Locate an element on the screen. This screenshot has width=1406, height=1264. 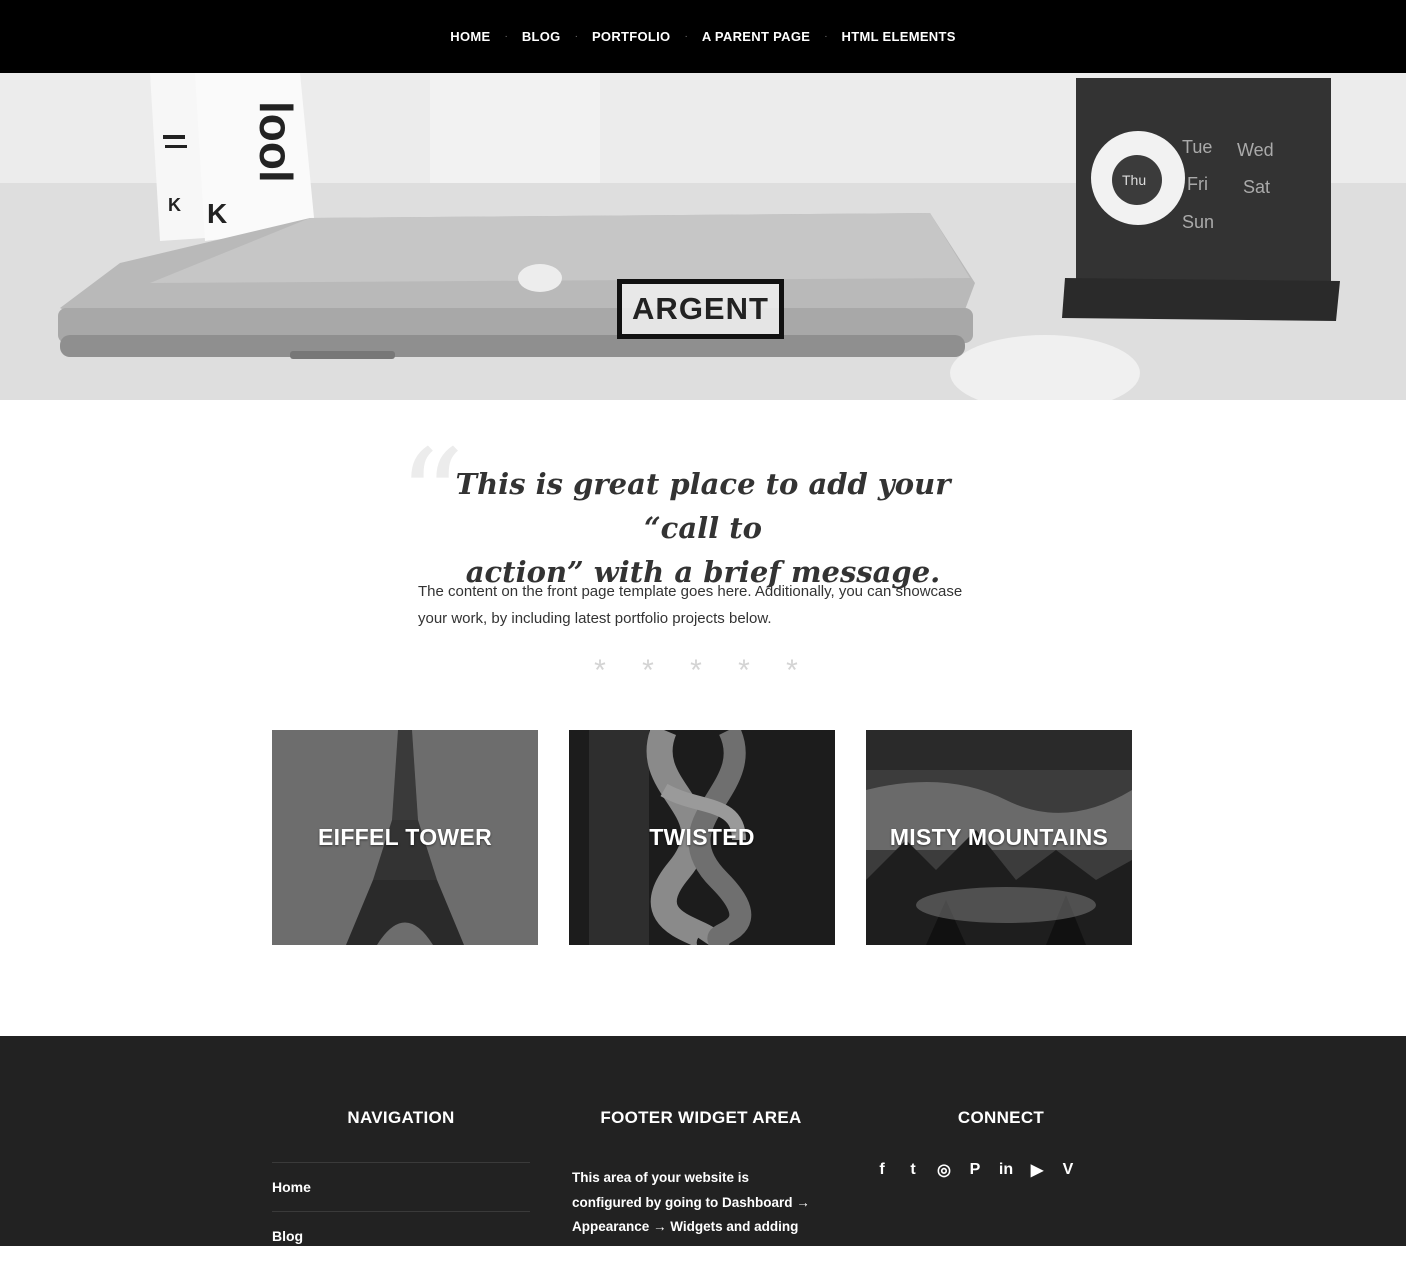
calendar-day-sun: Sun is located at coordinates (1198, 222).